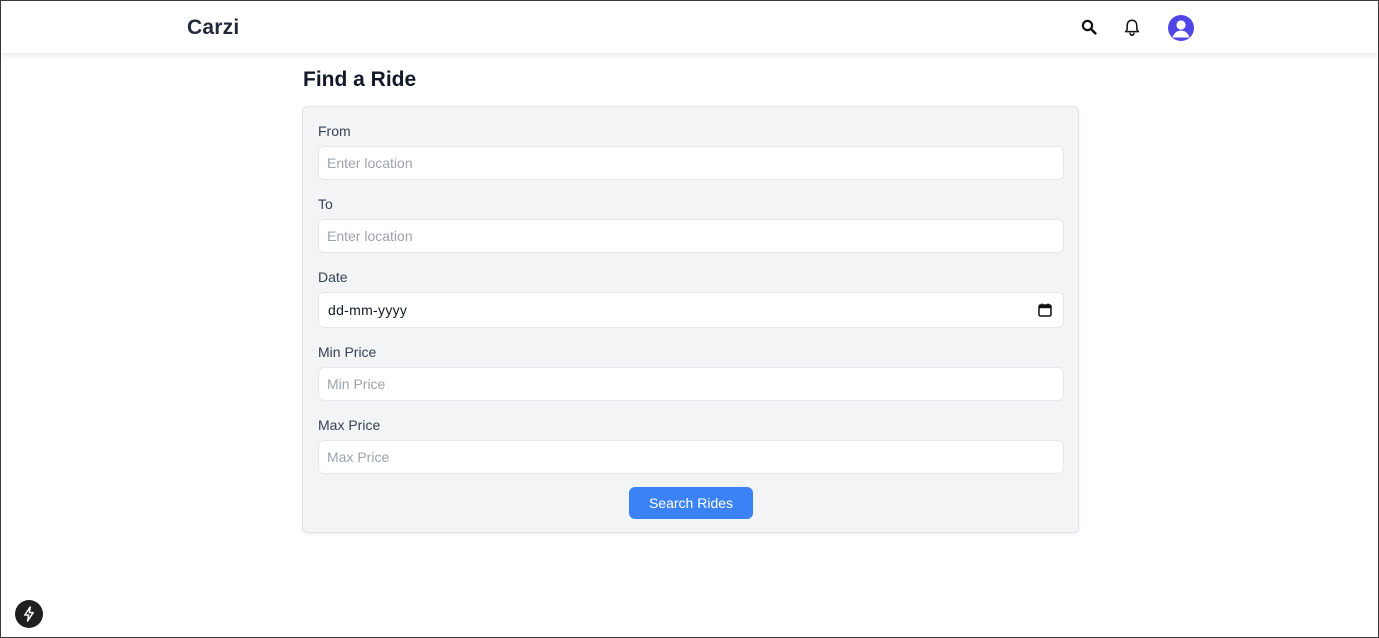 Image resolution: width=1379 pixels, height=638 pixels. Describe the element at coordinates (1181, 28) in the screenshot. I see `user-avatar-icon` at that location.